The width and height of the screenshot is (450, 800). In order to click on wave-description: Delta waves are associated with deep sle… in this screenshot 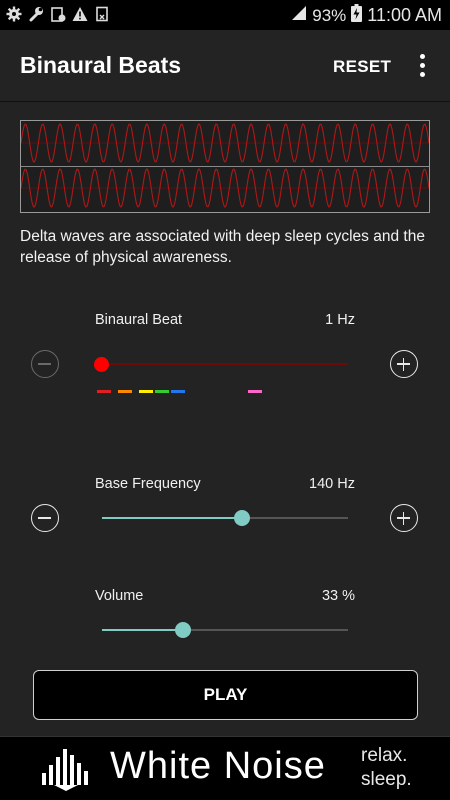, I will do `click(222, 247)`.